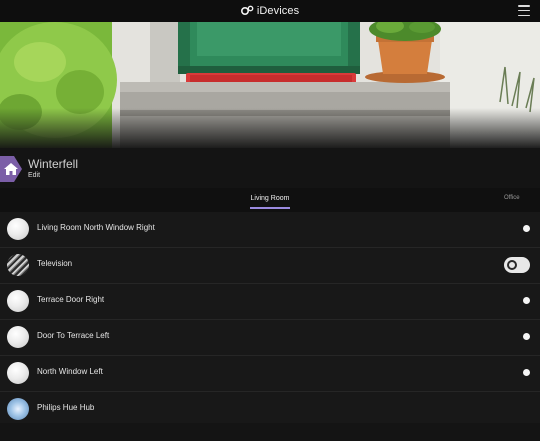  Describe the element at coordinates (270, 266) in the screenshot. I see `device-row: Television` at that location.